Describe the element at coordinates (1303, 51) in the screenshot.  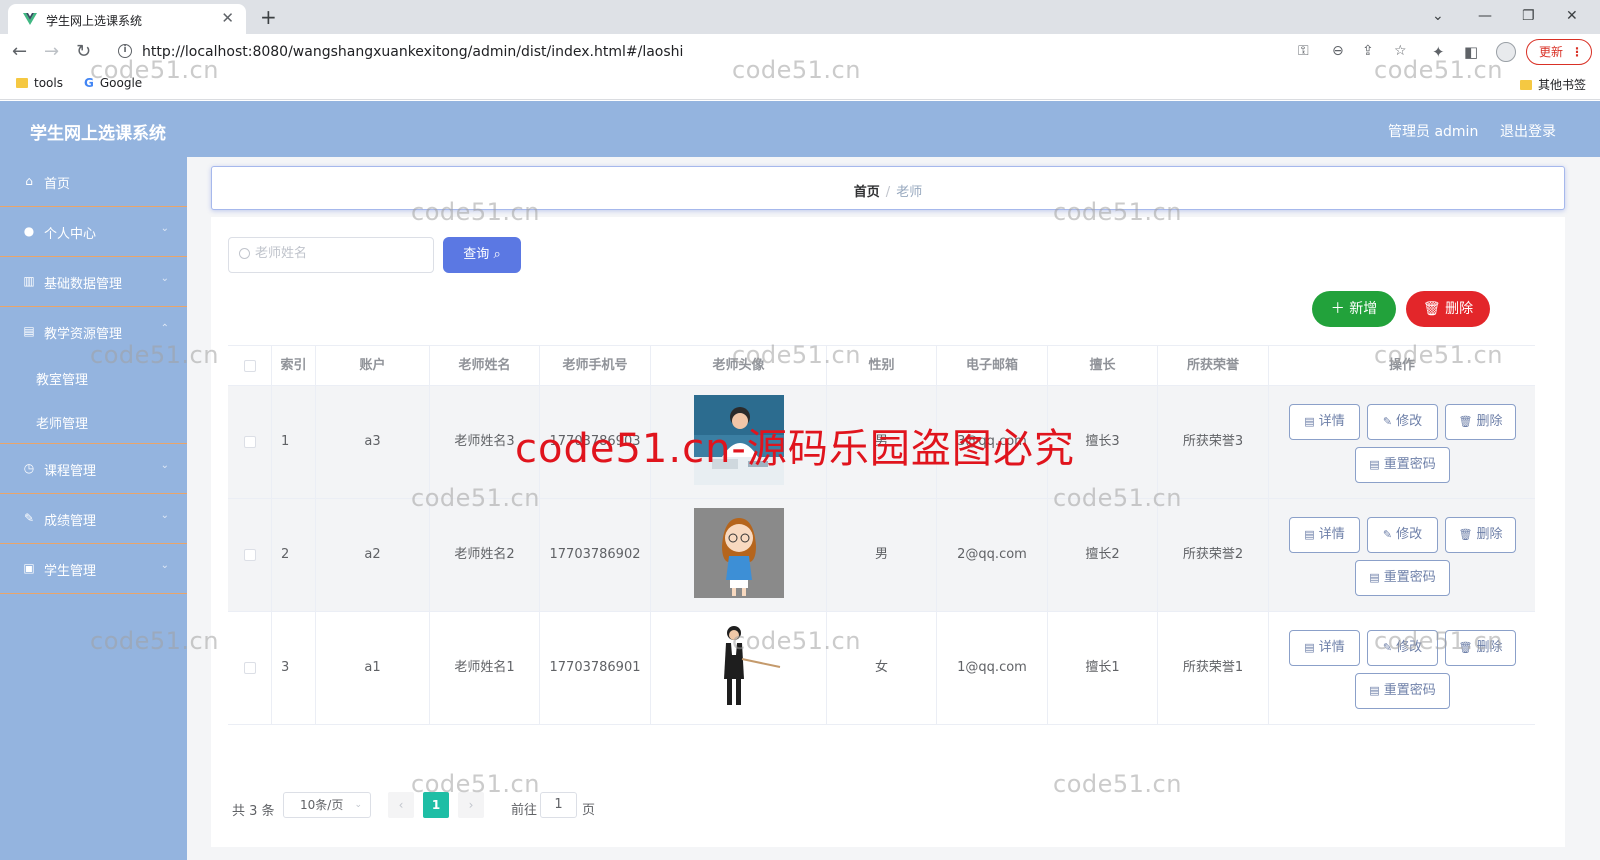
I see `key-icon: ⚿` at that location.